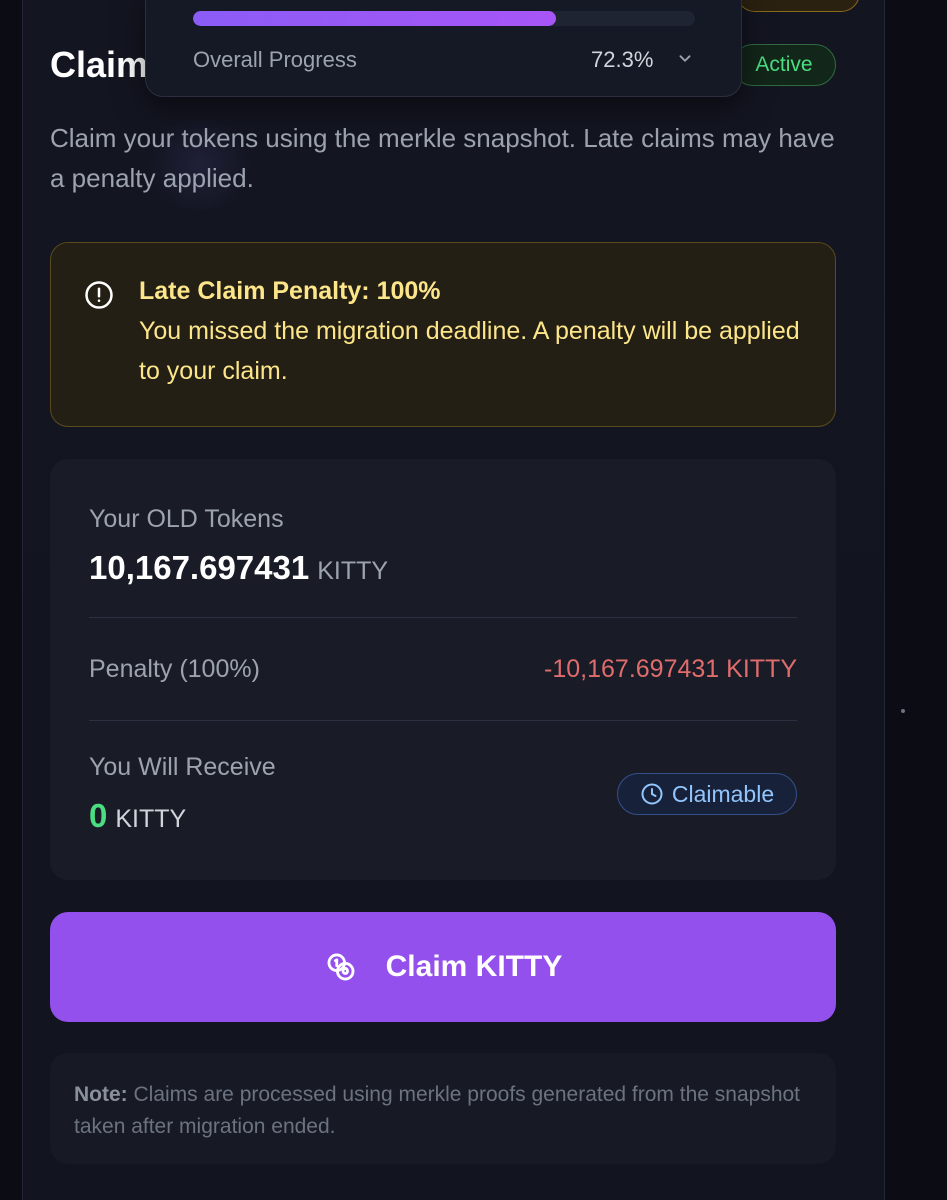 This screenshot has height=1200, width=947. Describe the element at coordinates (101, 1094) in the screenshot. I see `note-prefix: Note:` at that location.